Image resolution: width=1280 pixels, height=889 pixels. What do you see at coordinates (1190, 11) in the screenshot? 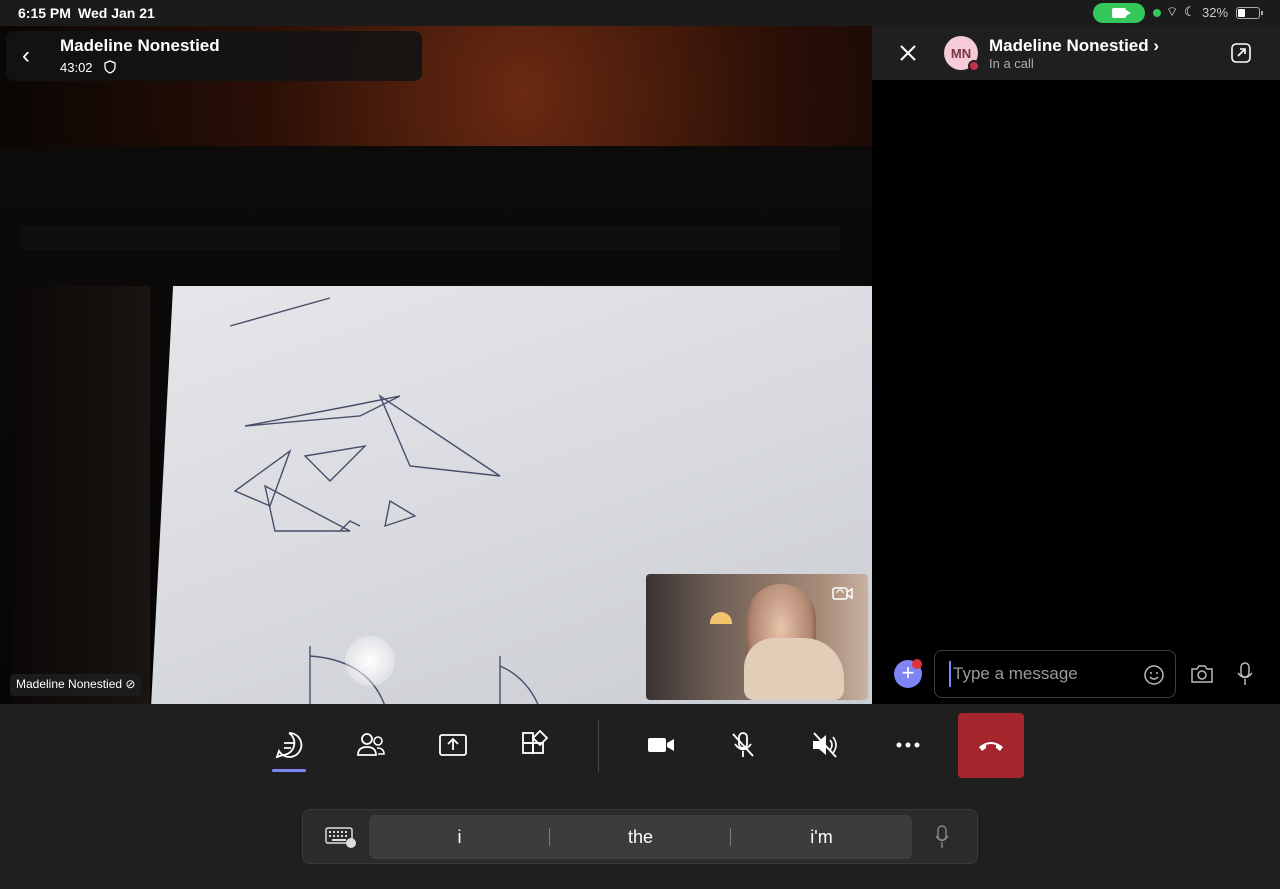
I see `focus-moon-icon: ☾` at bounding box center [1190, 11].